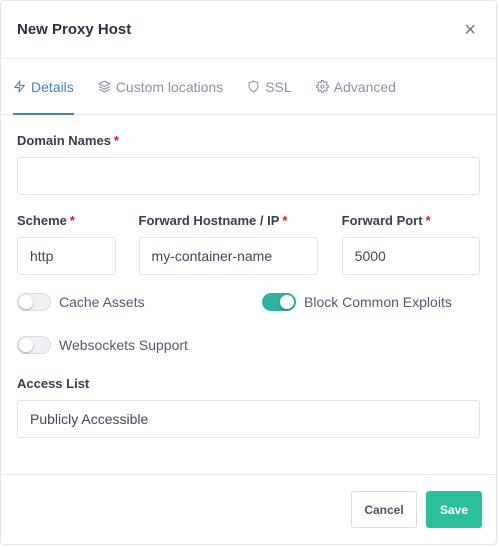 Image resolution: width=499 pixels, height=547 pixels. Describe the element at coordinates (53, 383) in the screenshot. I see `access-list-label: Access List` at that location.